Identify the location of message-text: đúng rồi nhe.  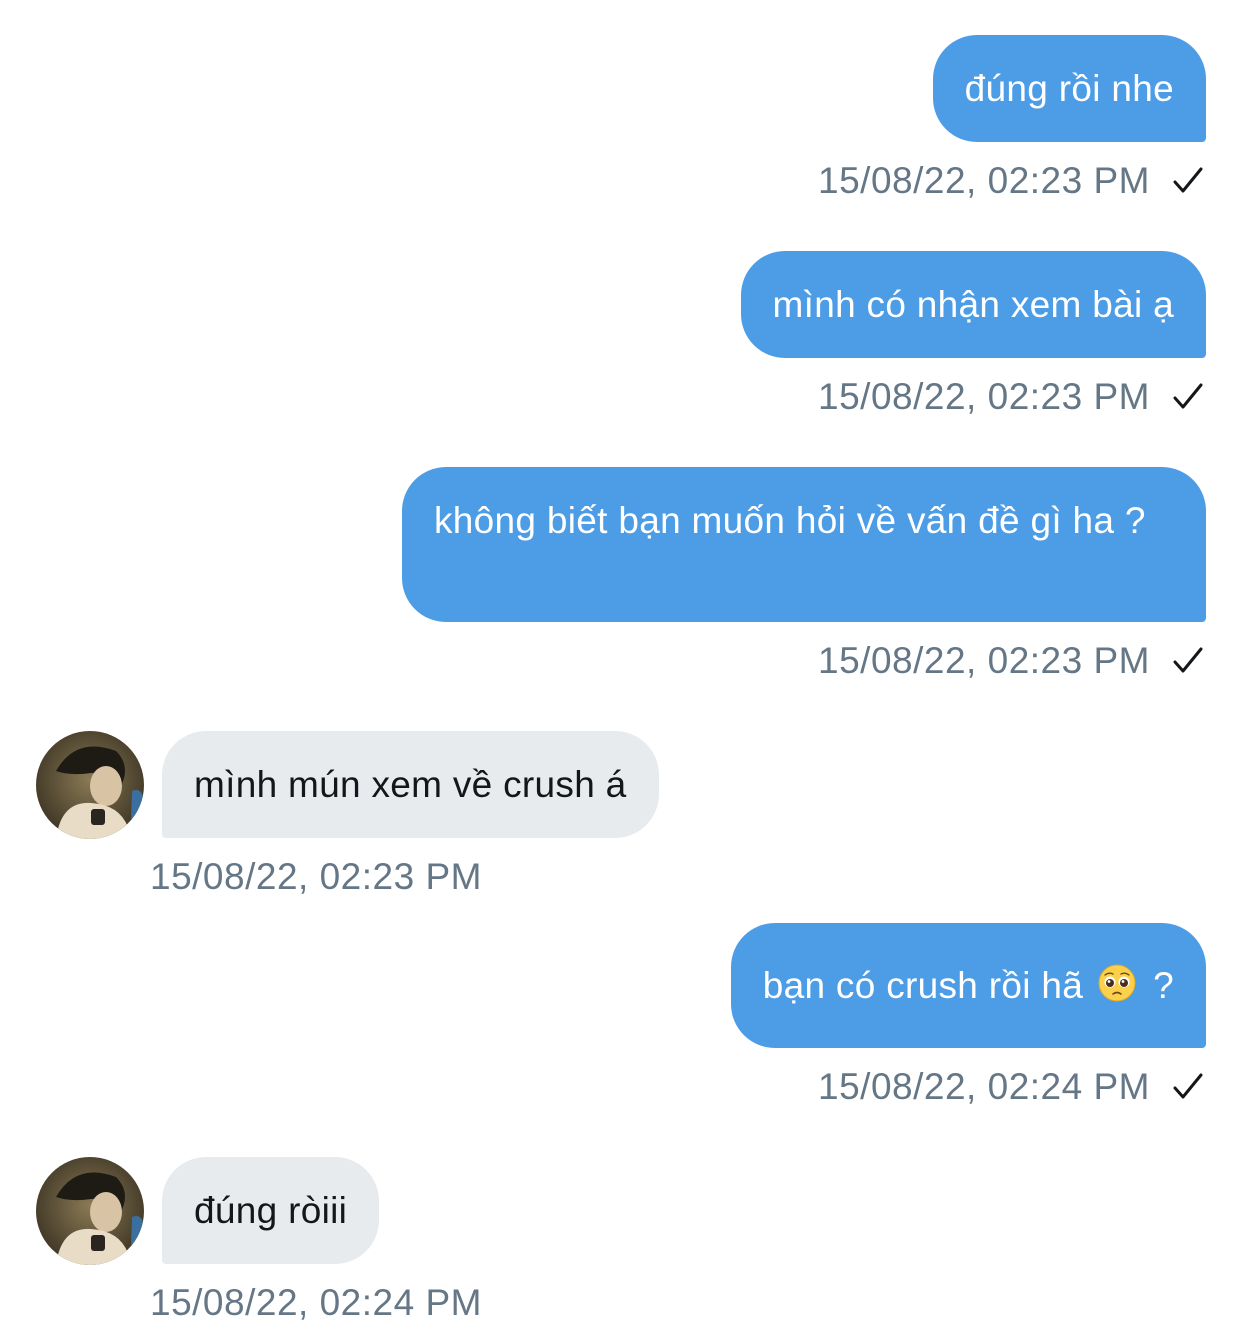
(1069, 88).